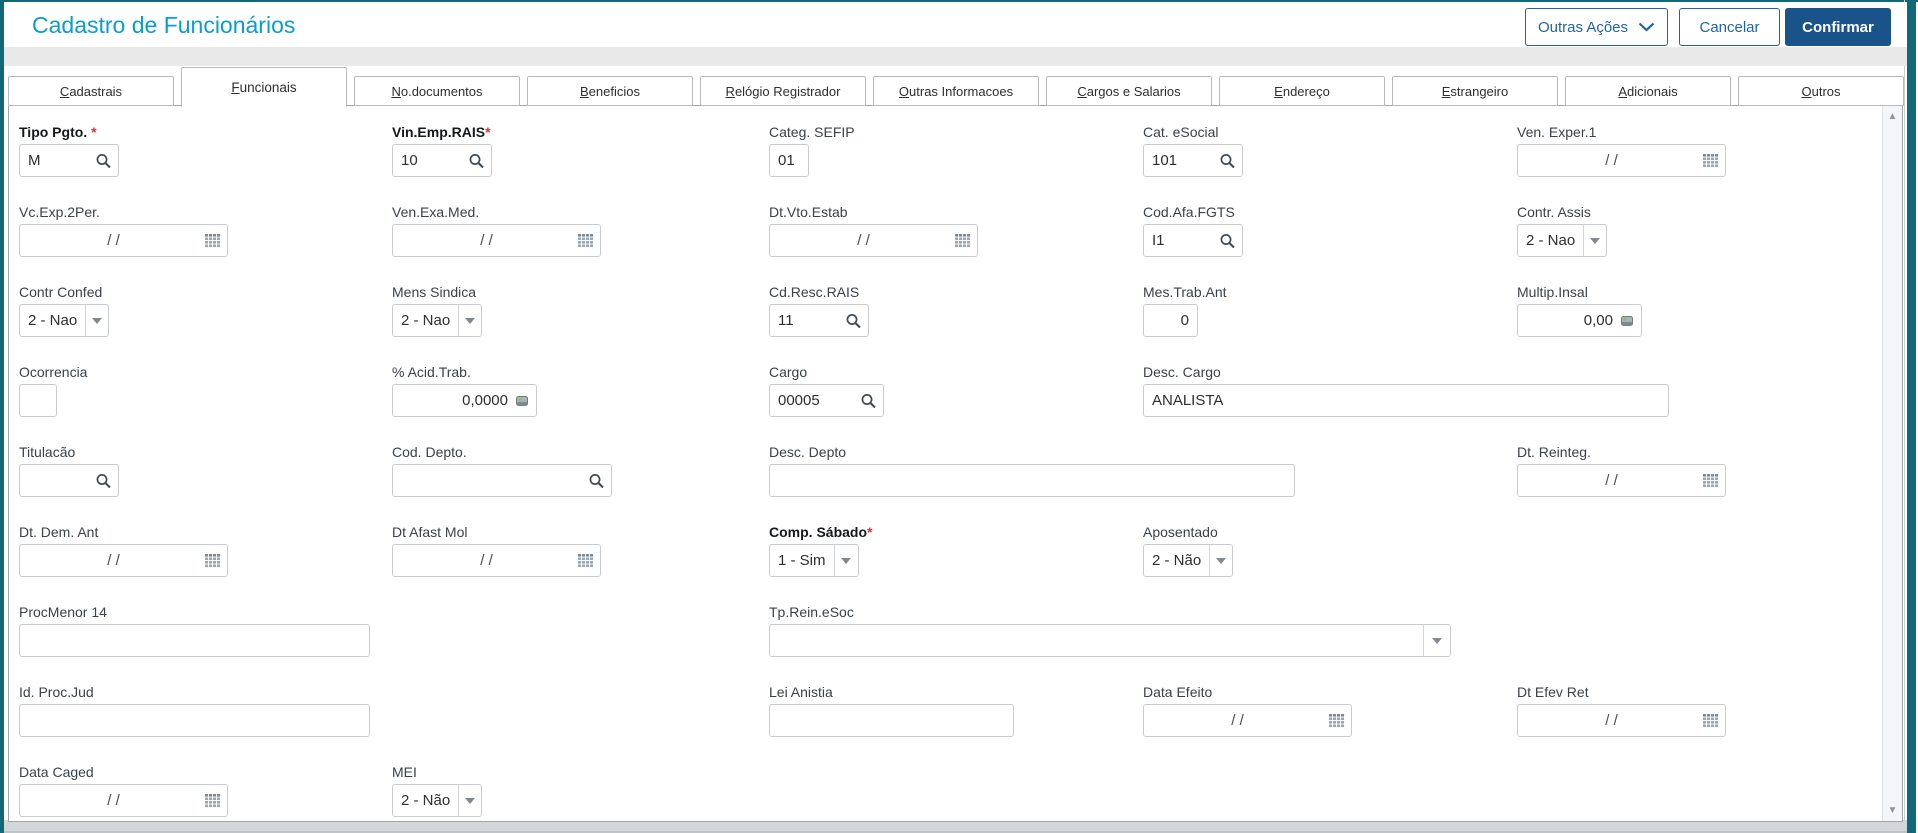  Describe the element at coordinates (1247, 720) in the screenshot. I see `data-efeito-input: / /` at that location.